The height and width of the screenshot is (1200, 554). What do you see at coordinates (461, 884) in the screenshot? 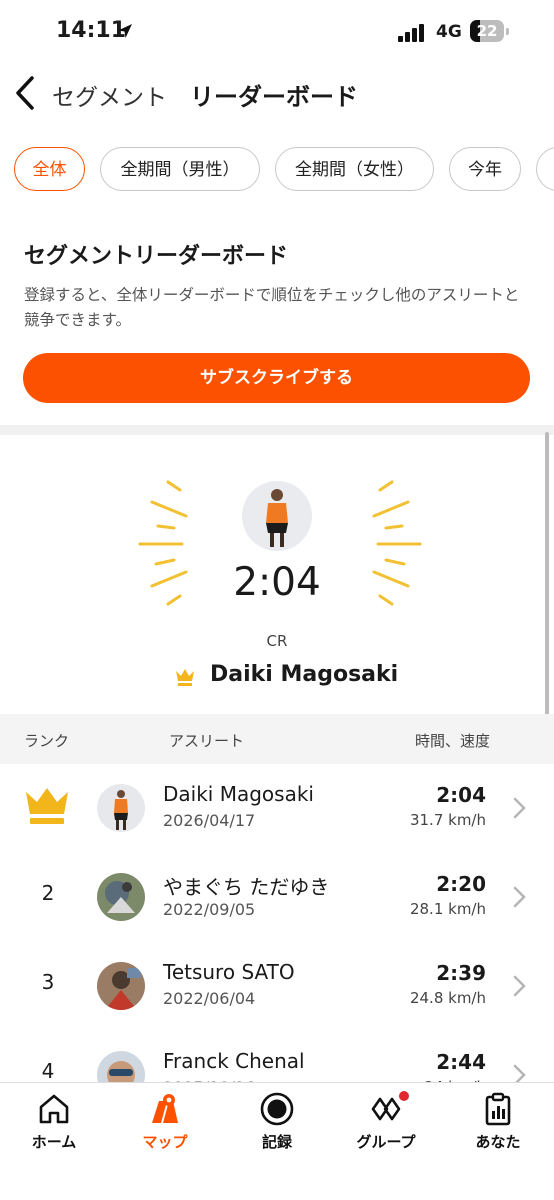
I see `effort-time: 2:20` at bounding box center [461, 884].